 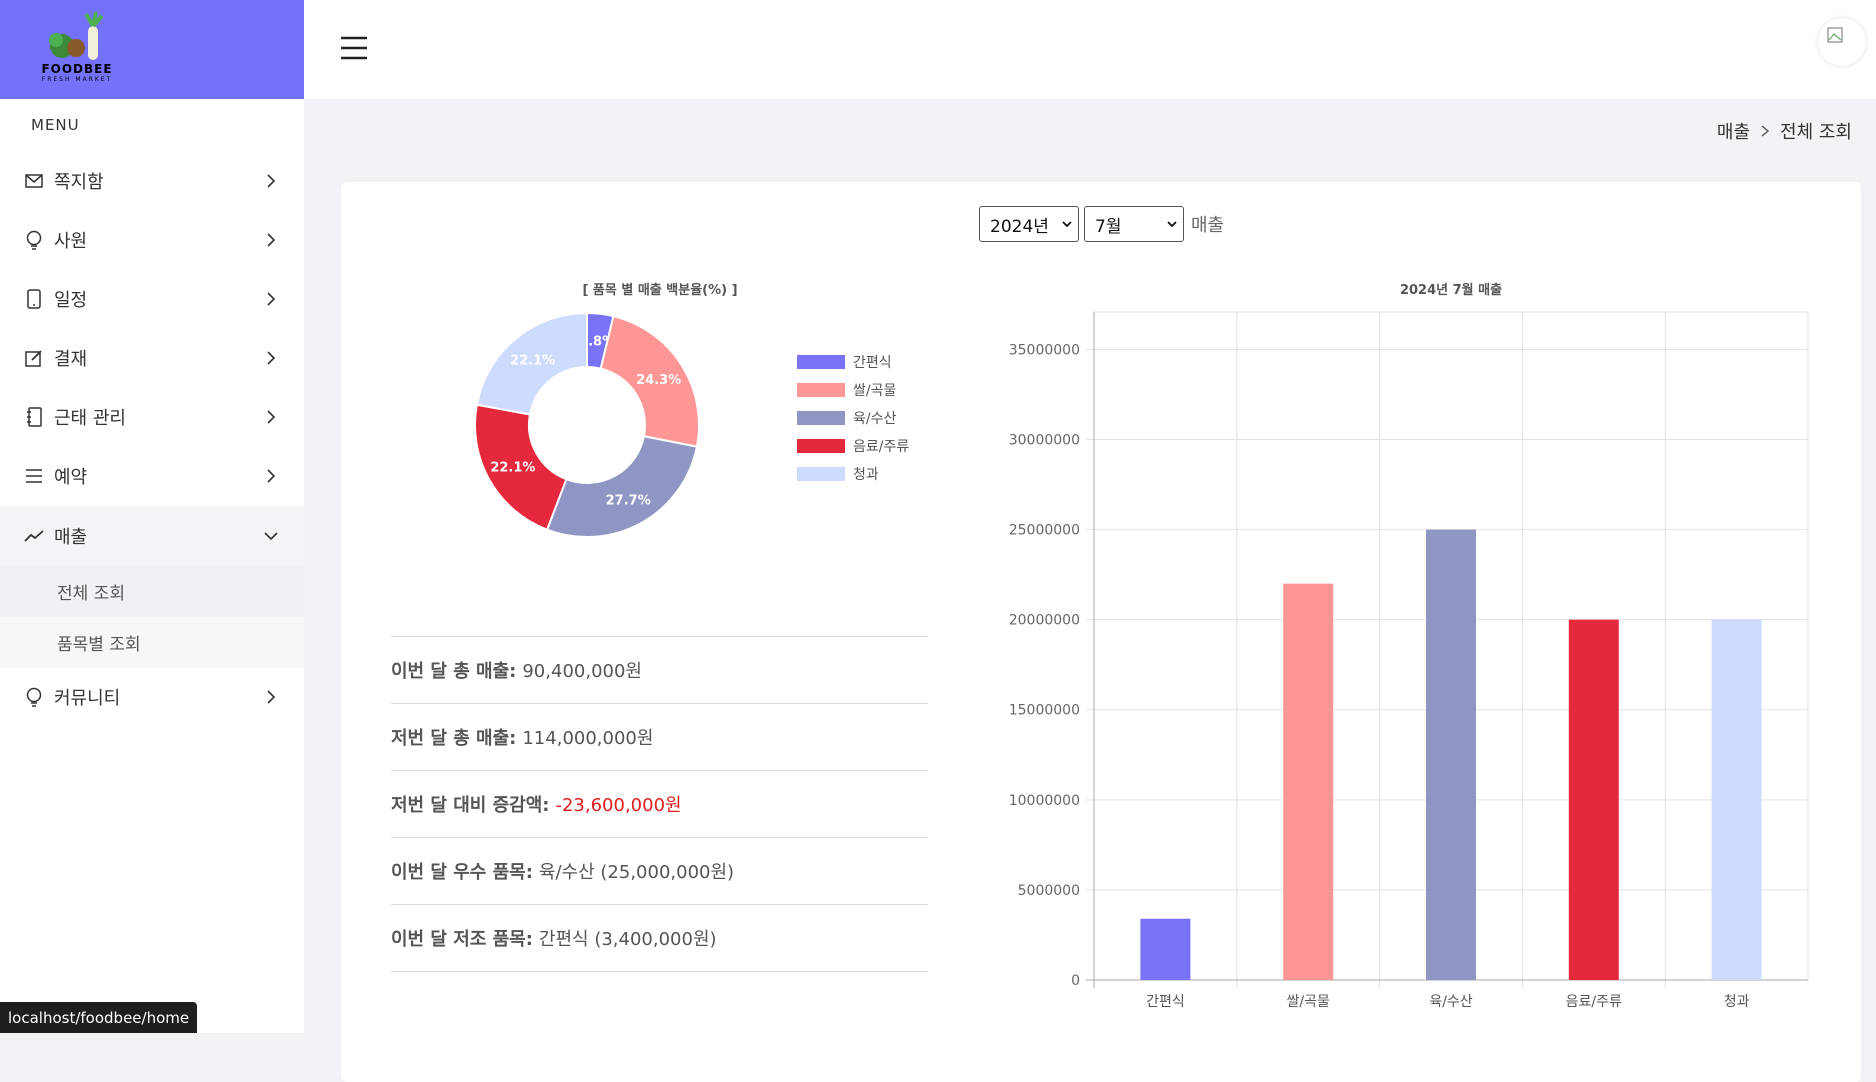 What do you see at coordinates (152, 536) in the screenshot?
I see `sidebar-item-sales: 매출` at bounding box center [152, 536].